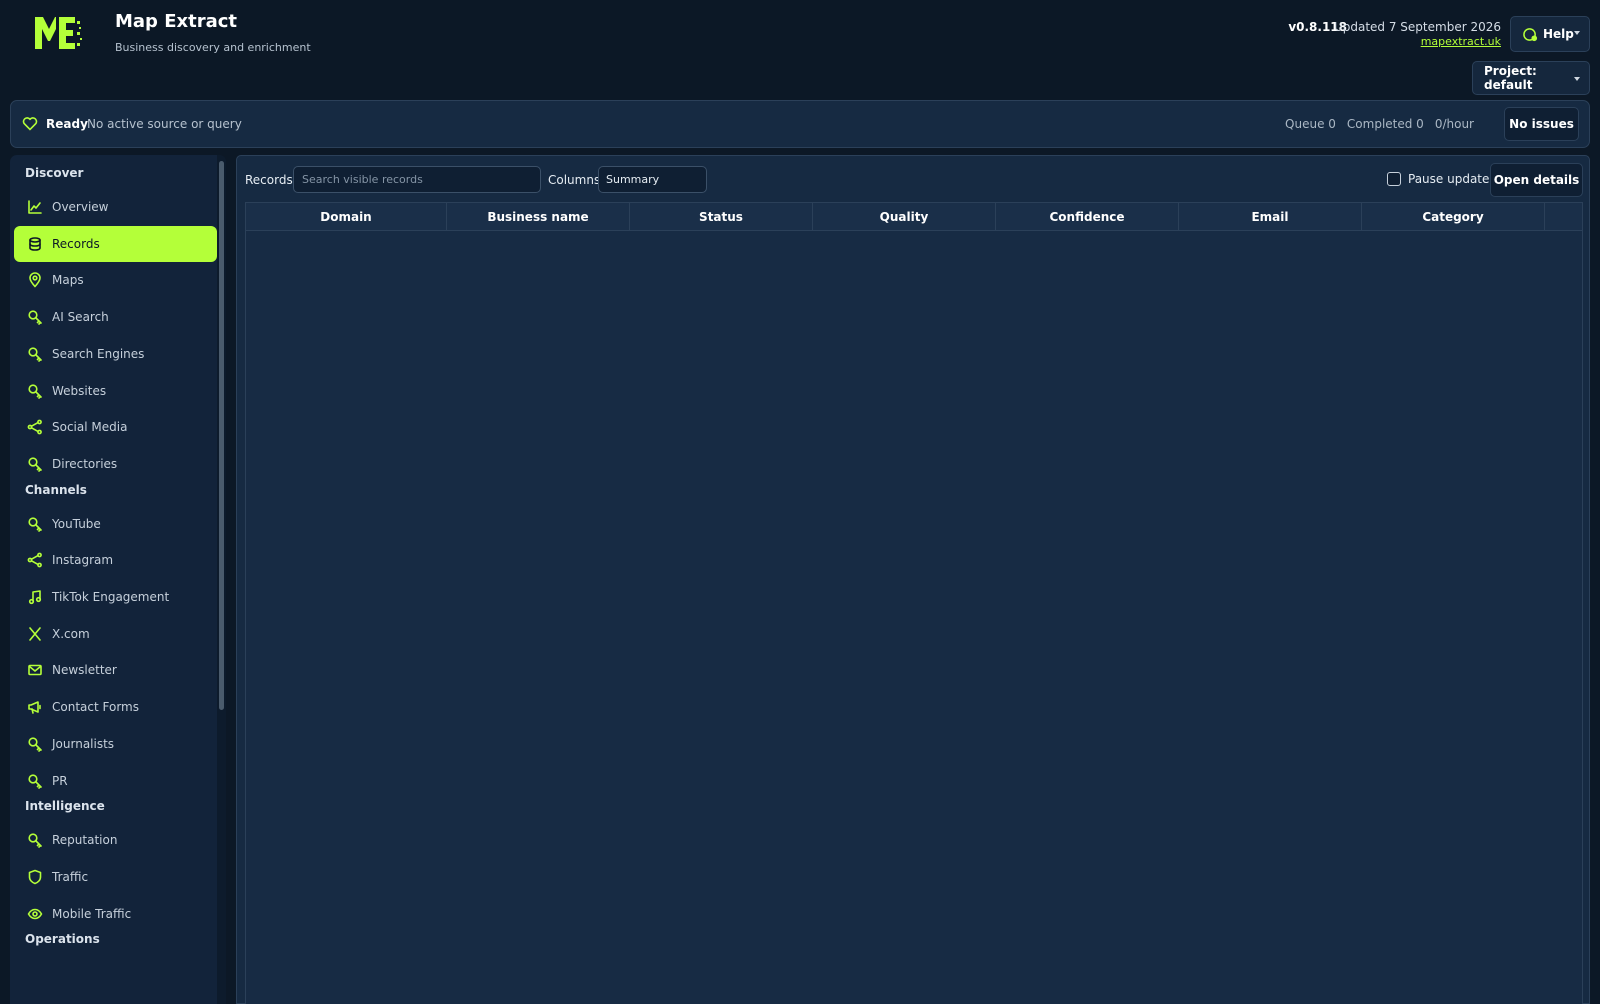 Image resolution: width=1600 pixels, height=1004 pixels. What do you see at coordinates (1270, 217) in the screenshot?
I see `column-header-email: Email` at bounding box center [1270, 217].